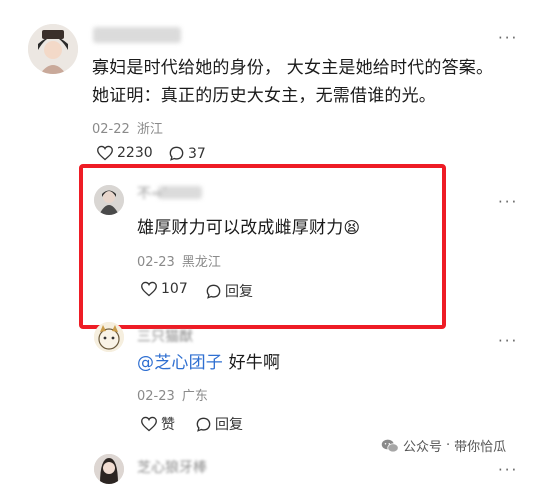 This screenshot has width=539, height=484. Describe the element at coordinates (194, 396) in the screenshot. I see `reply-location: 广东` at that location.